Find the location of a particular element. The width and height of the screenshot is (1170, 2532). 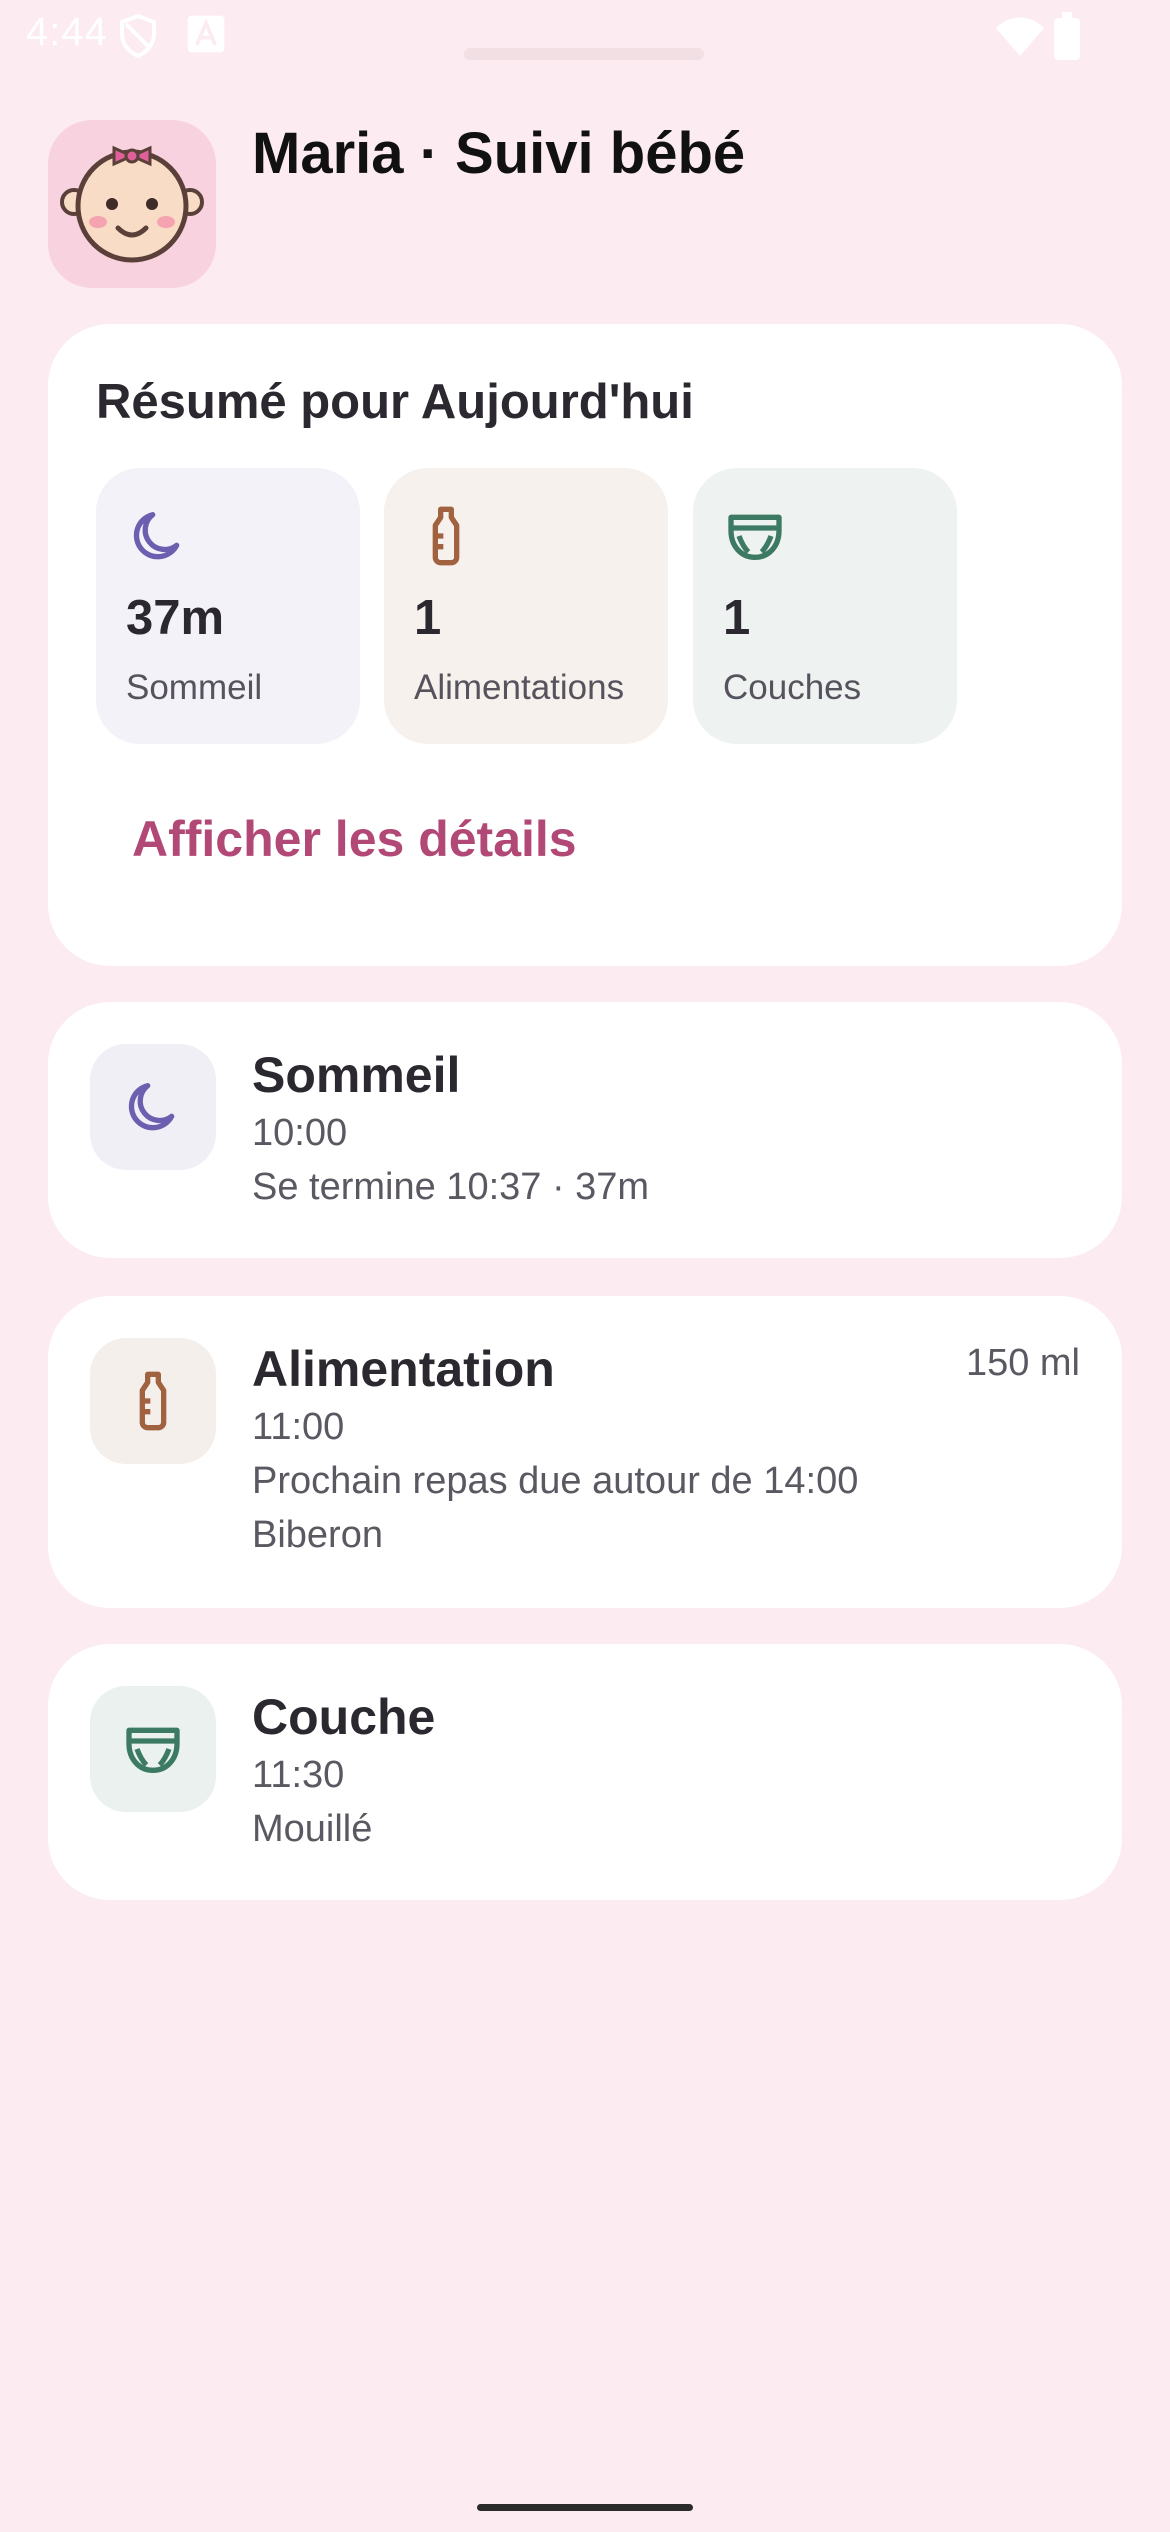

show-details-button: Afficher les détails is located at coordinates (354, 839).